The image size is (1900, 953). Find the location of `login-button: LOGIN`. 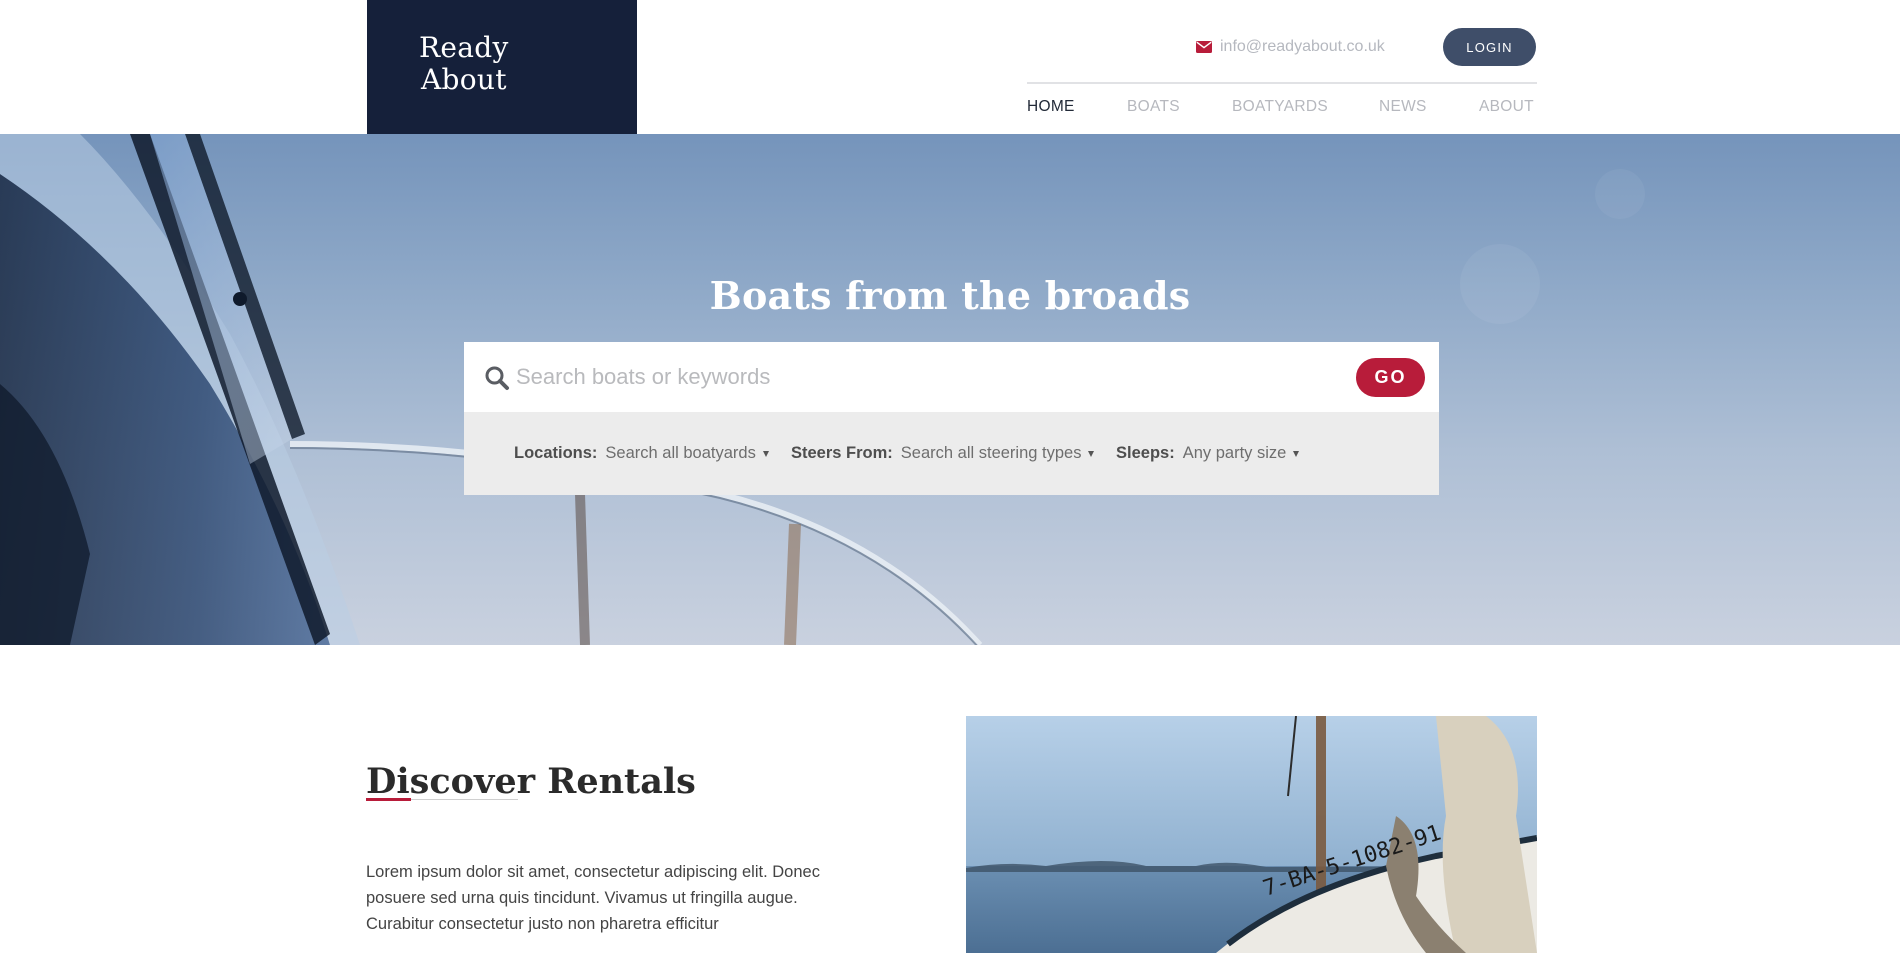

login-button: LOGIN is located at coordinates (1489, 47).